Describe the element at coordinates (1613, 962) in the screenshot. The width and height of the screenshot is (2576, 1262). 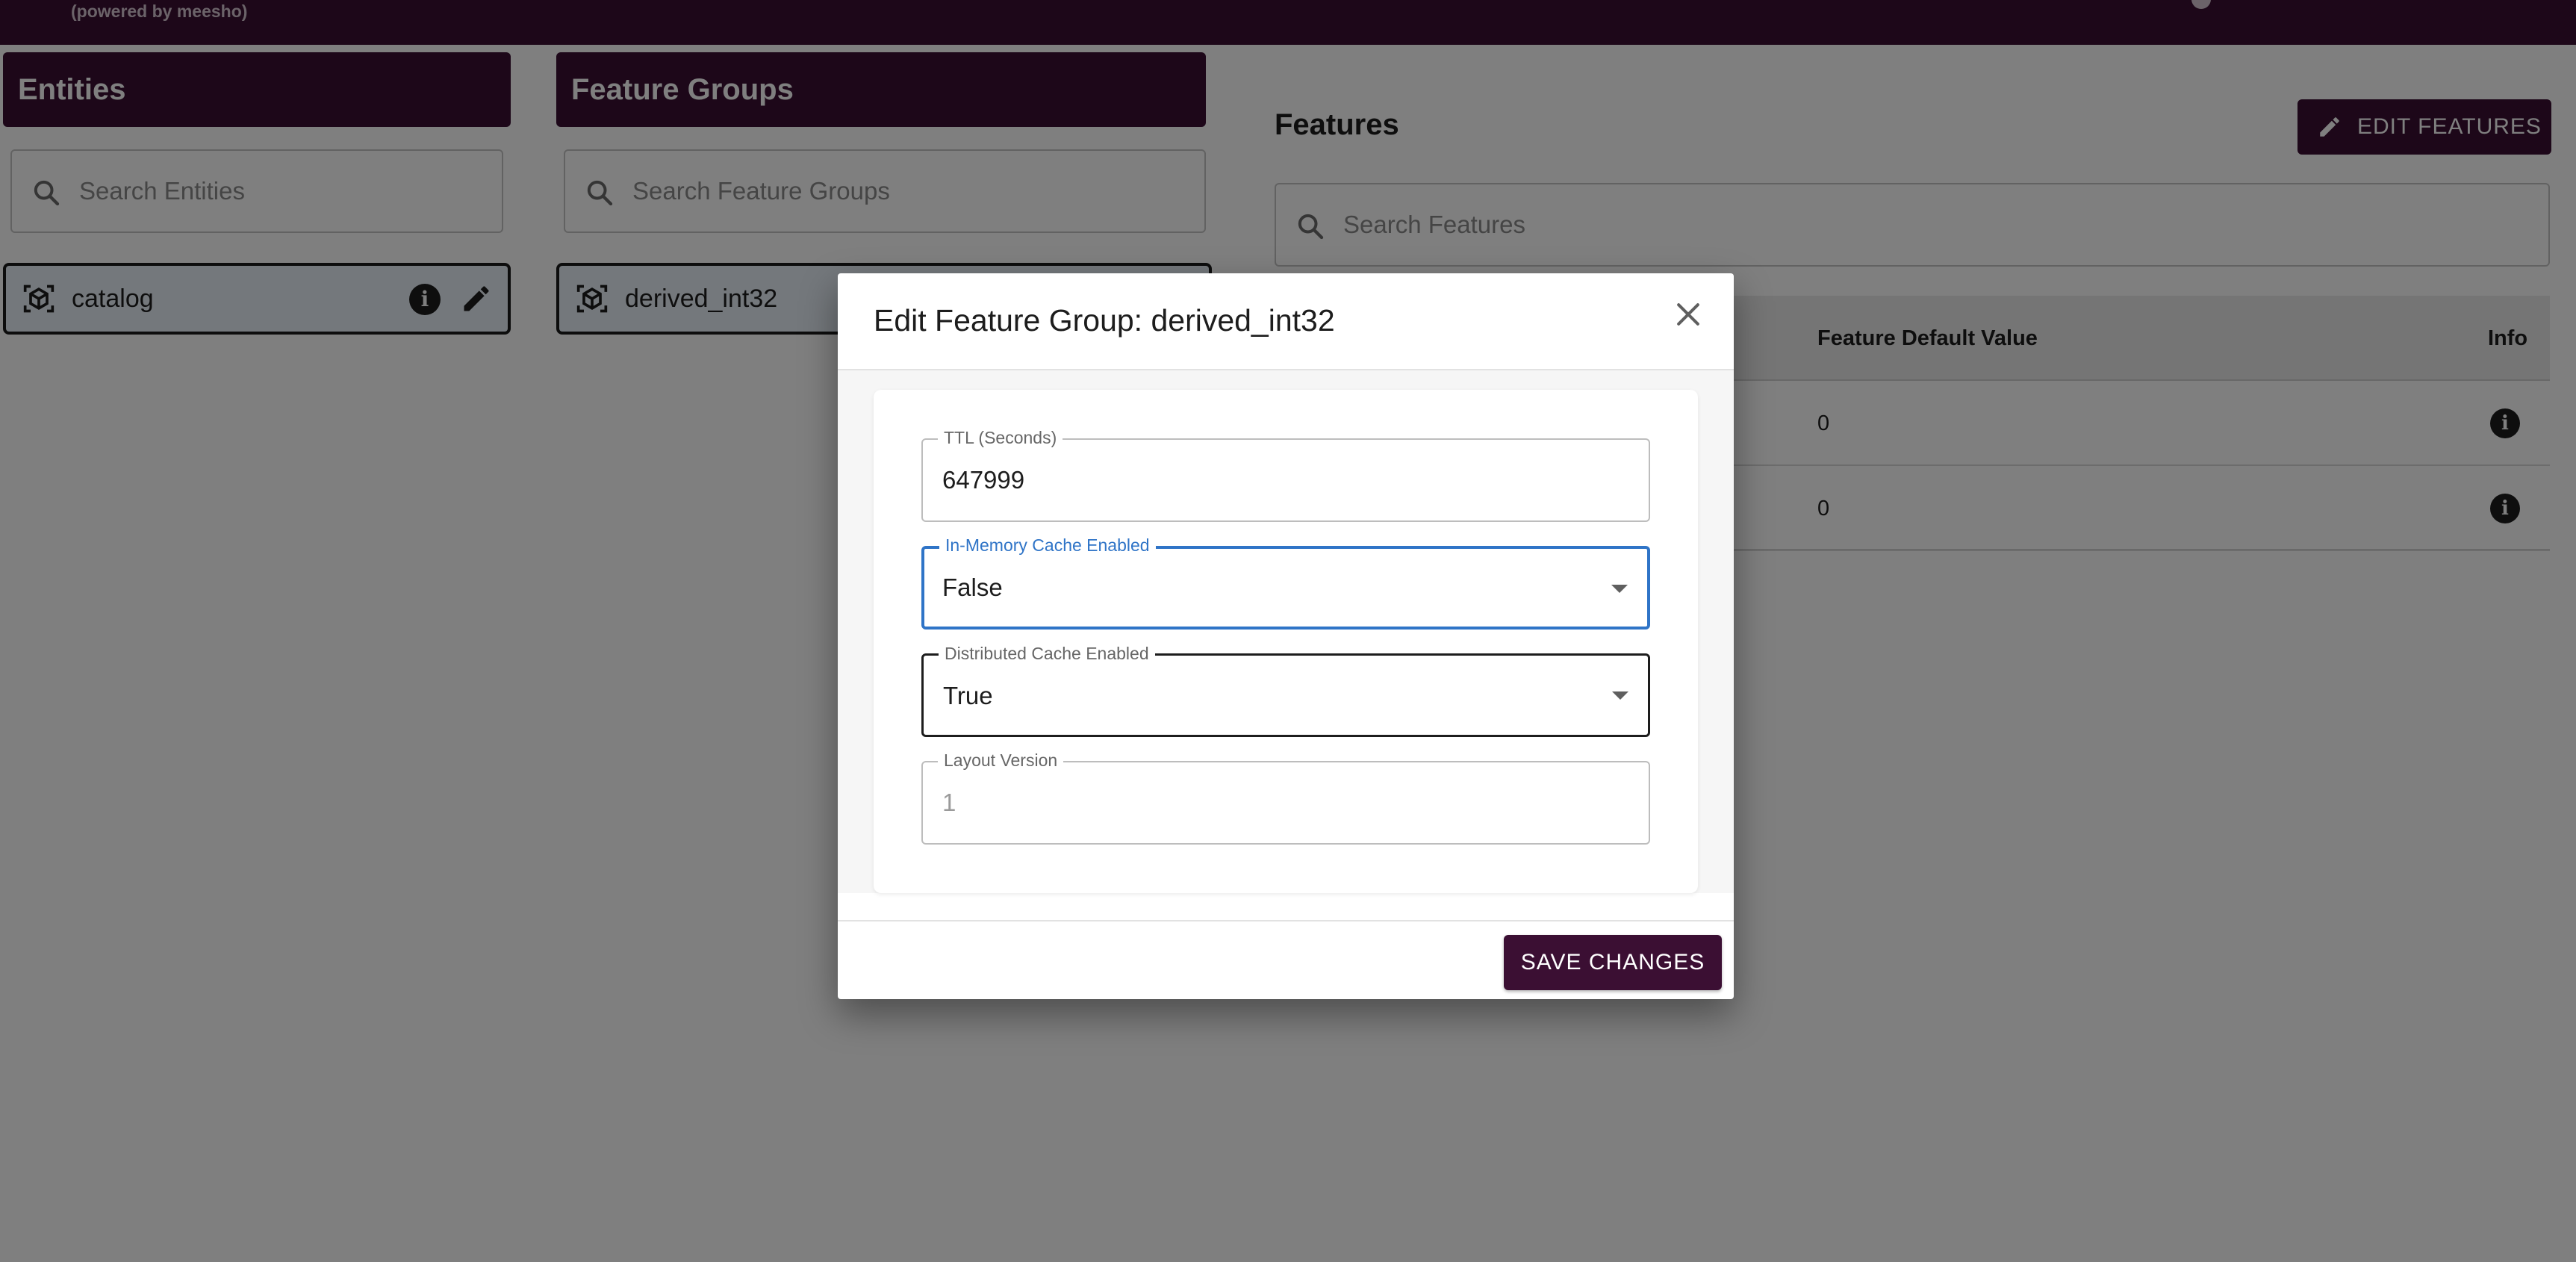
I see `save-changes-button: SAVE CHANGES` at that location.